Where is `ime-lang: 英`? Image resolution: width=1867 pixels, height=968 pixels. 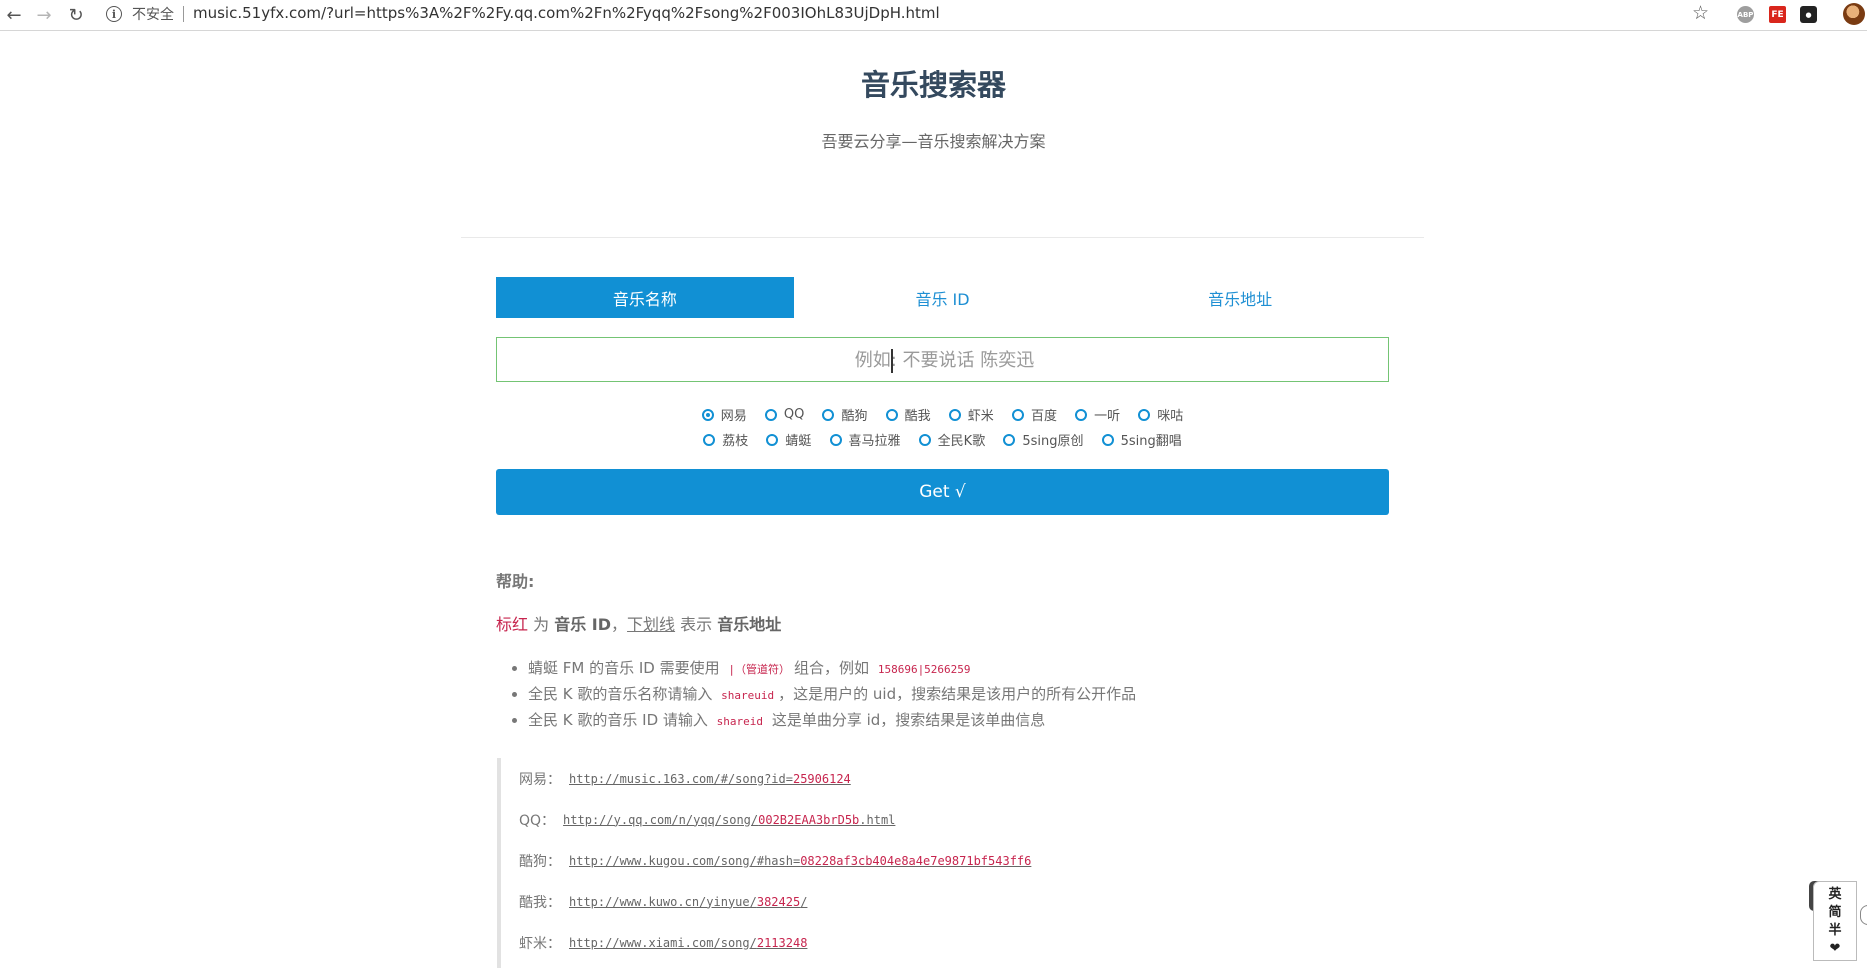 ime-lang: 英 is located at coordinates (1835, 894).